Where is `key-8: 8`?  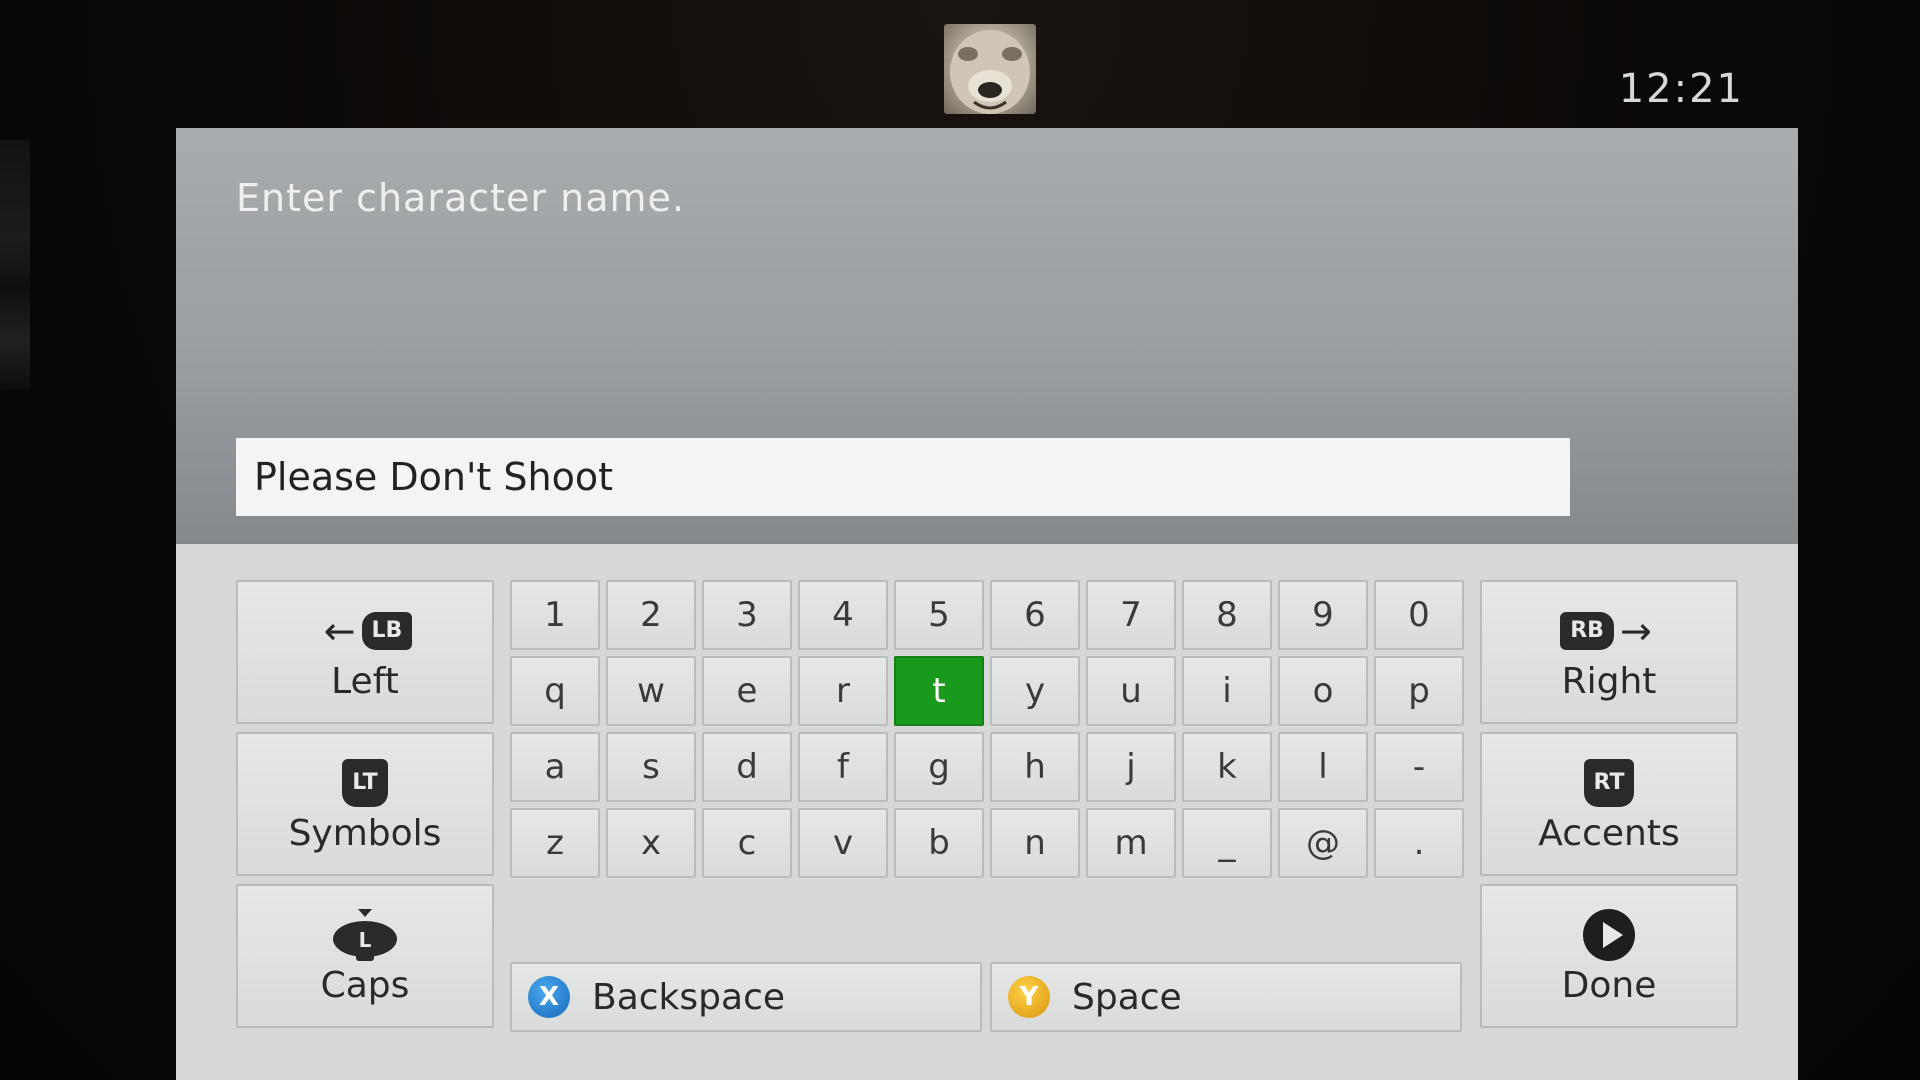 key-8: 8 is located at coordinates (1227, 615).